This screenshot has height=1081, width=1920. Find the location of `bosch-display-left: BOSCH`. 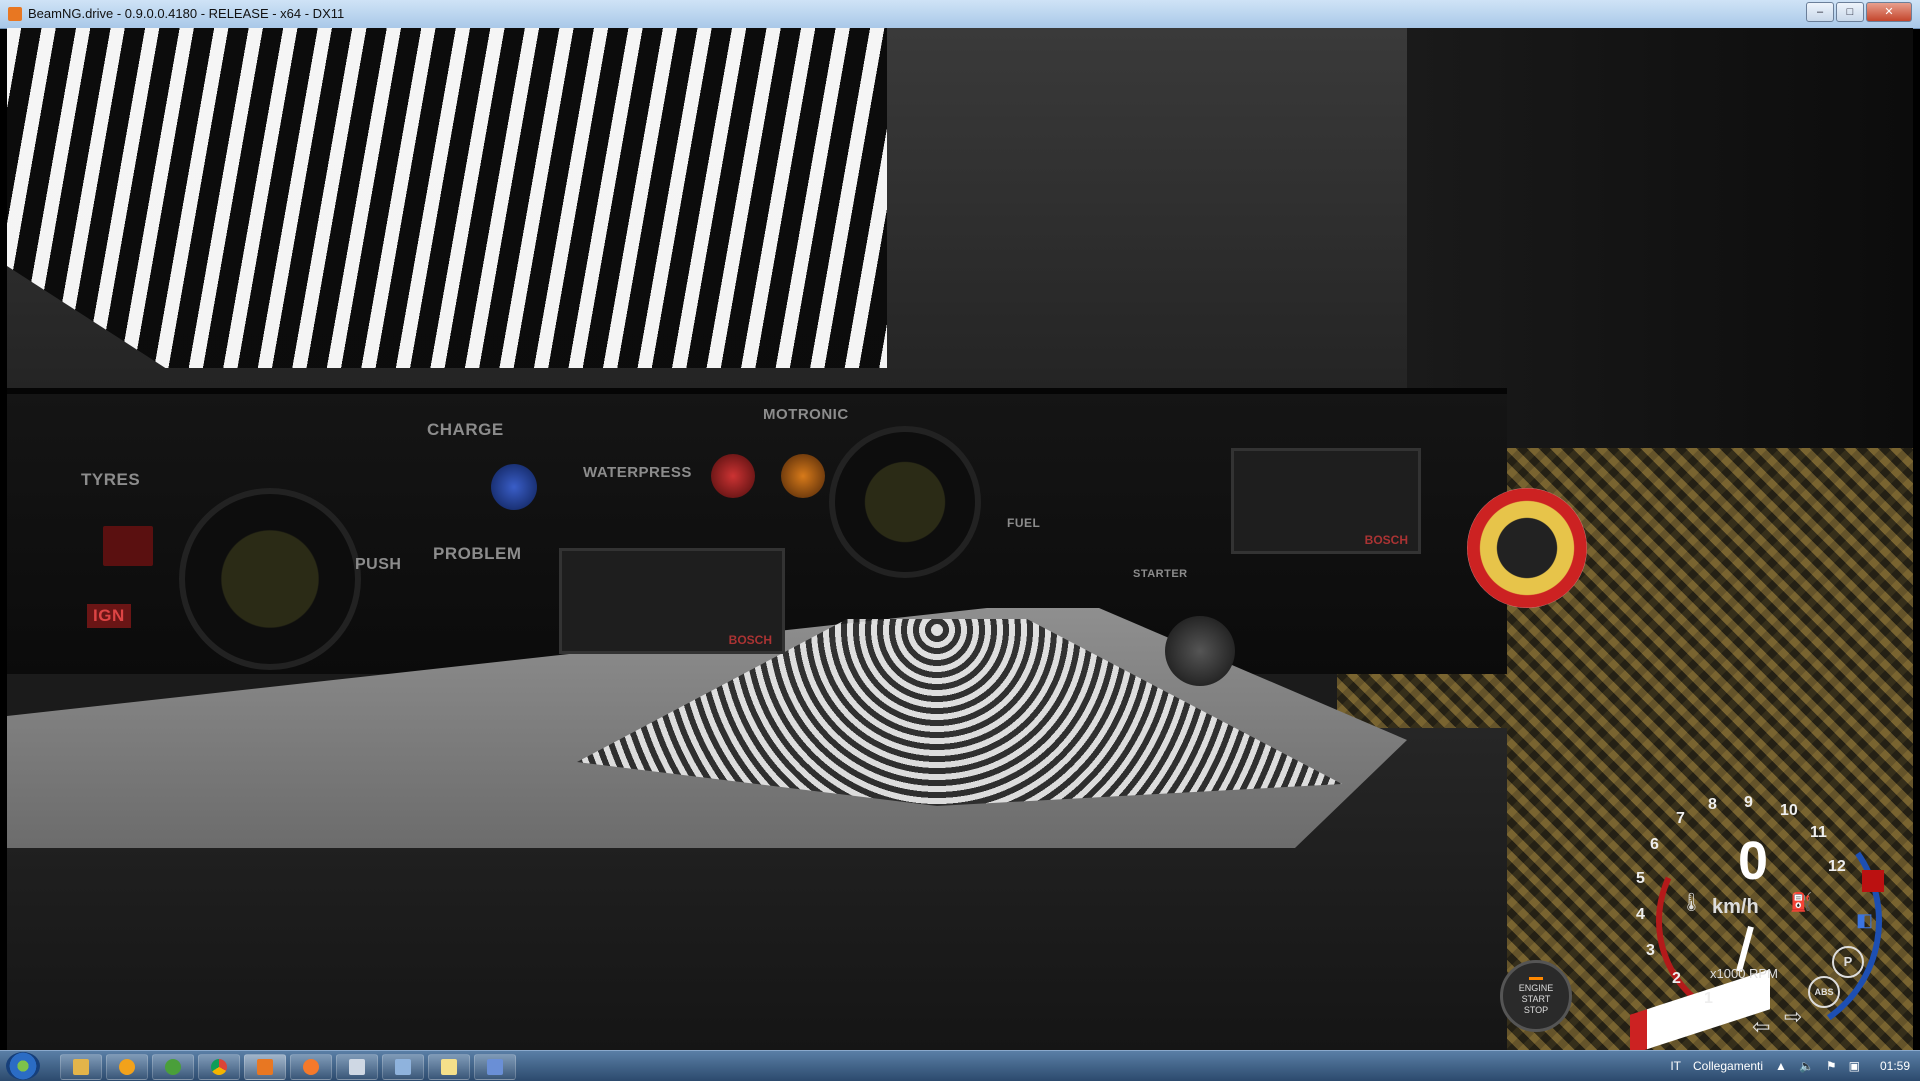

bosch-display-left: BOSCH is located at coordinates (672, 601).